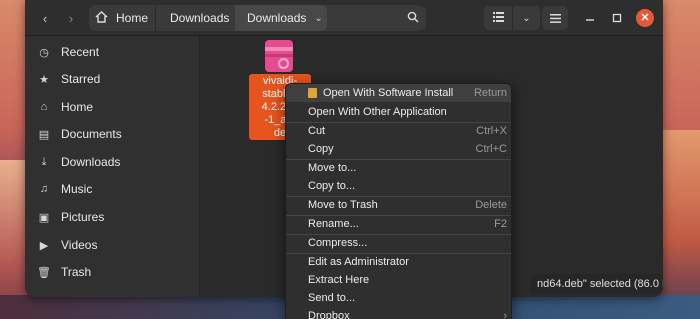 This screenshot has width=700, height=319. I want to click on package-icon, so click(312, 93).